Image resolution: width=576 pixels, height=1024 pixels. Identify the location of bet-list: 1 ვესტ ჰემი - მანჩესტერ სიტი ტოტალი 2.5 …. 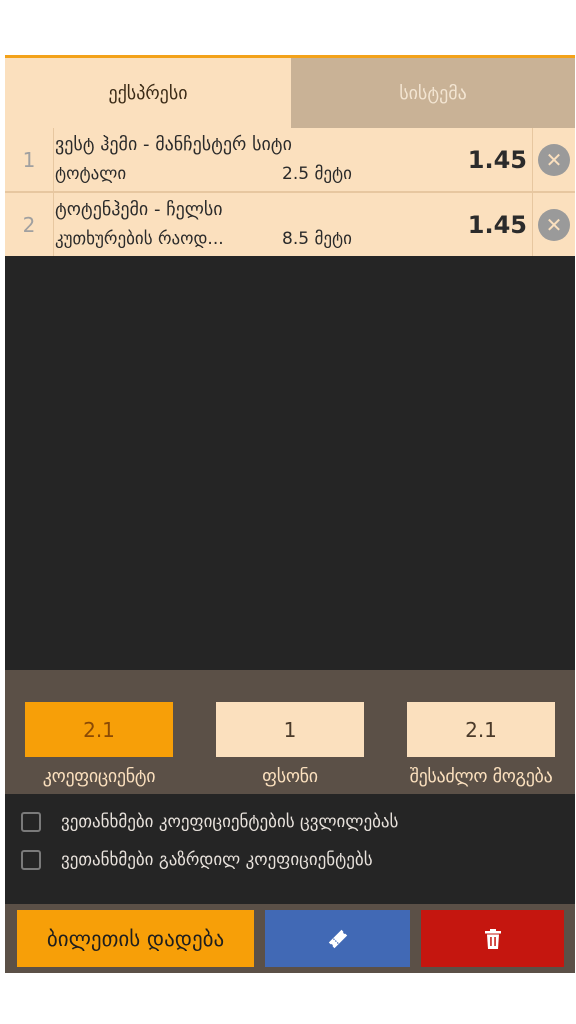
(290, 193).